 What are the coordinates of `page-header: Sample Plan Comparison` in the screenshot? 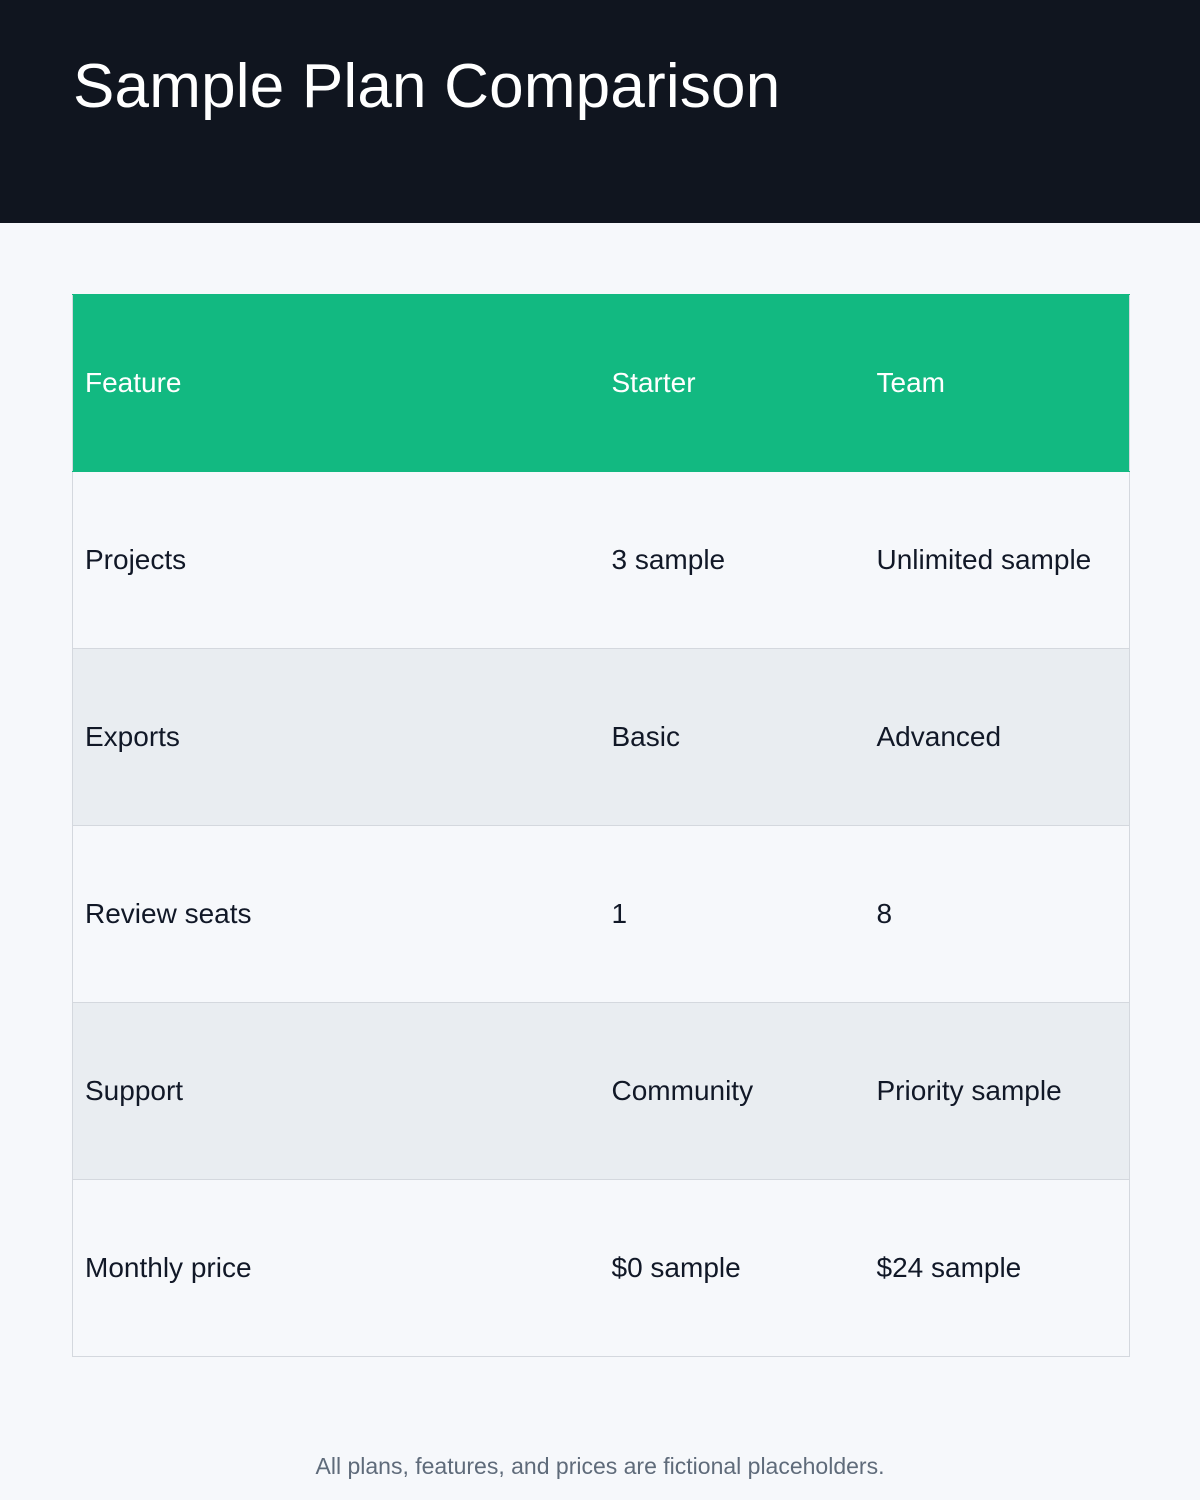 It's located at (600, 111).